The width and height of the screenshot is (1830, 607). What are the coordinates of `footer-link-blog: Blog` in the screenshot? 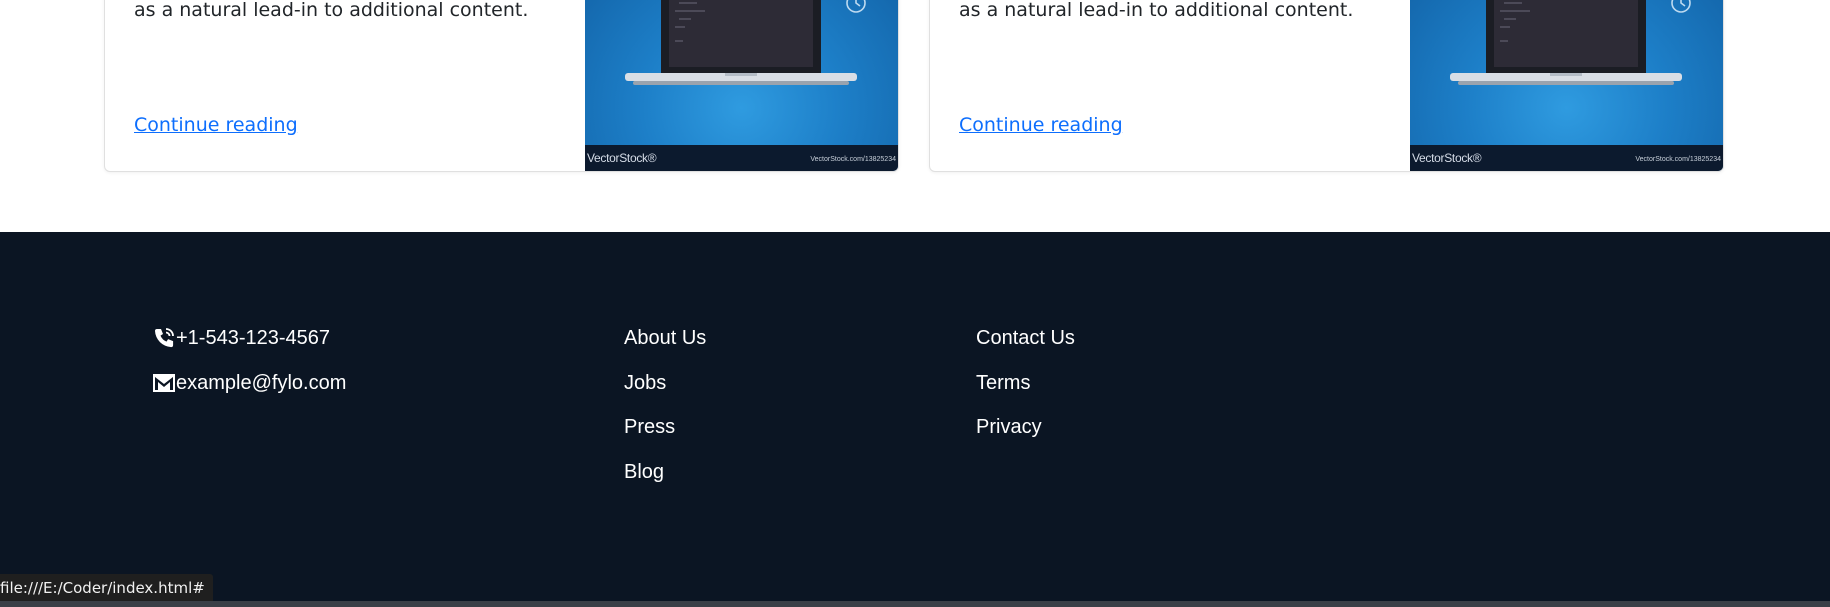 It's located at (644, 472).